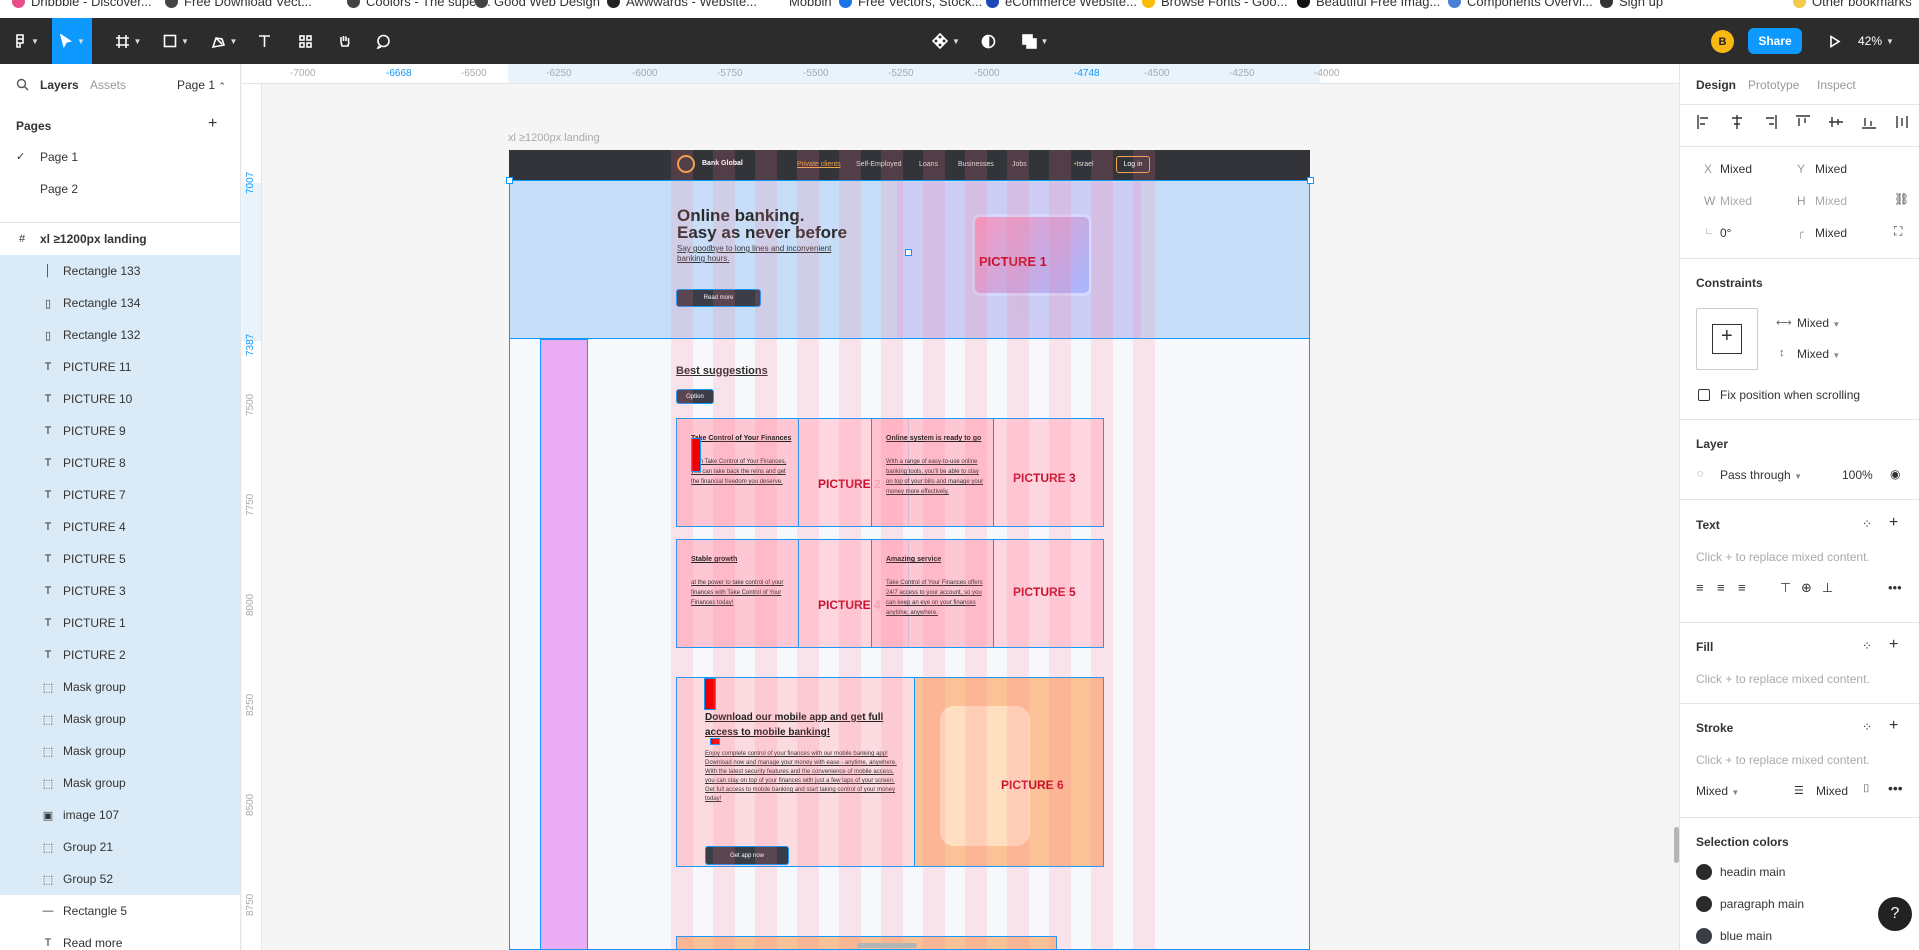  What do you see at coordinates (714, 559) in the screenshot?
I see `card-title: Stable growth` at bounding box center [714, 559].